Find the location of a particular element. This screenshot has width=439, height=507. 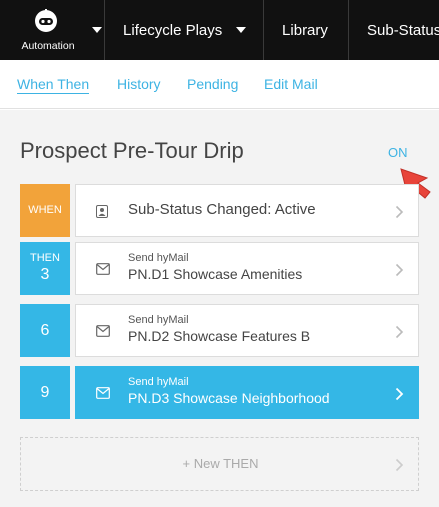

when-badge: WHEN is located at coordinates (45, 210).